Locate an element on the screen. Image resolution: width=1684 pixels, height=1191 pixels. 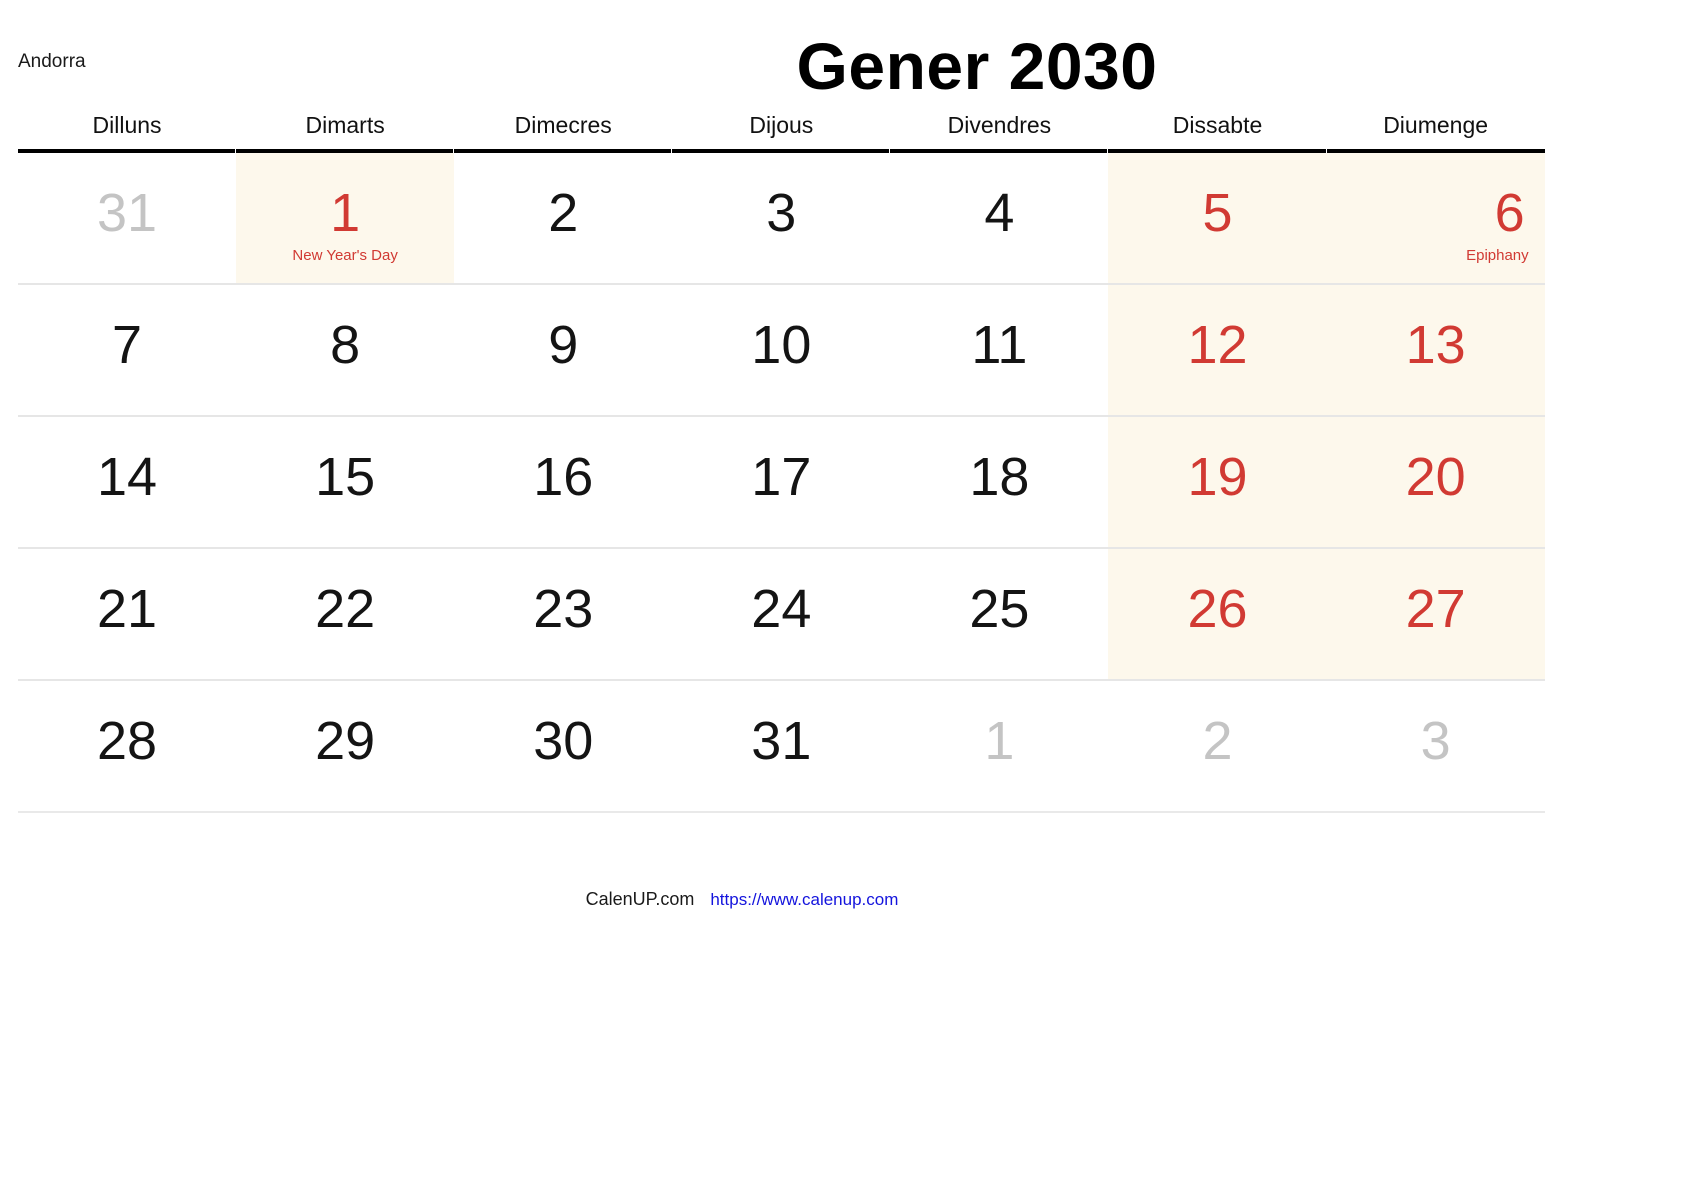
calendar-week-row: 31 1 New Year's Day 2 3 4 5 6 Epiphany is located at coordinates (781, 219).